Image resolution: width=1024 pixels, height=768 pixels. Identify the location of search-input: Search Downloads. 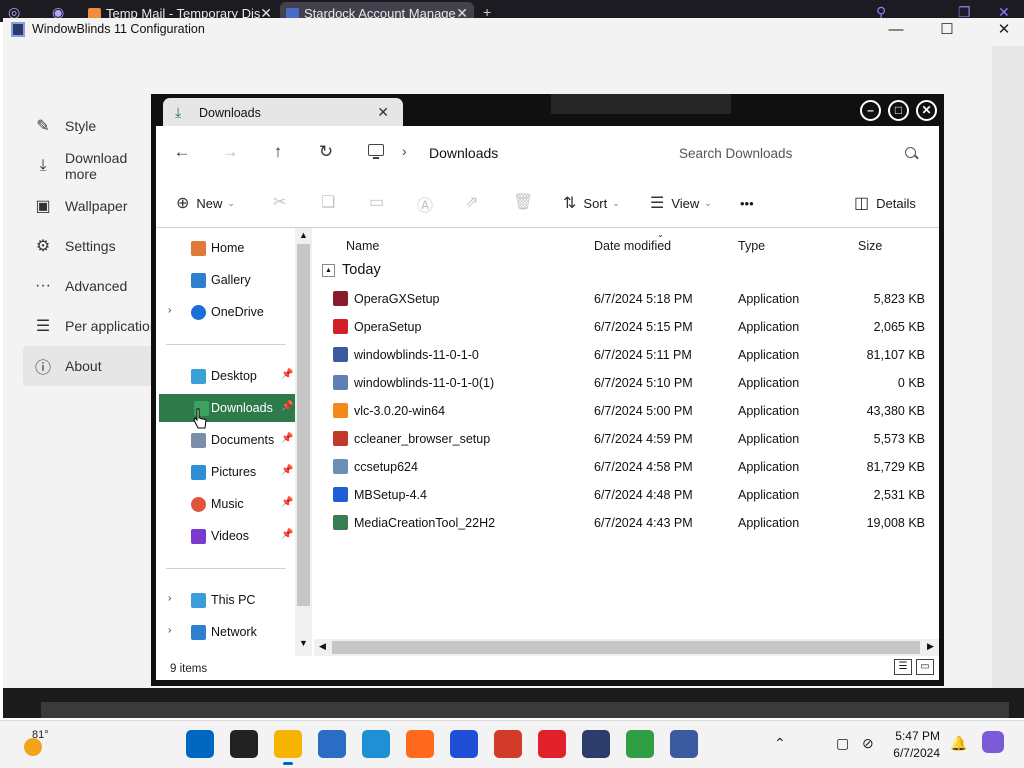
(793, 153).